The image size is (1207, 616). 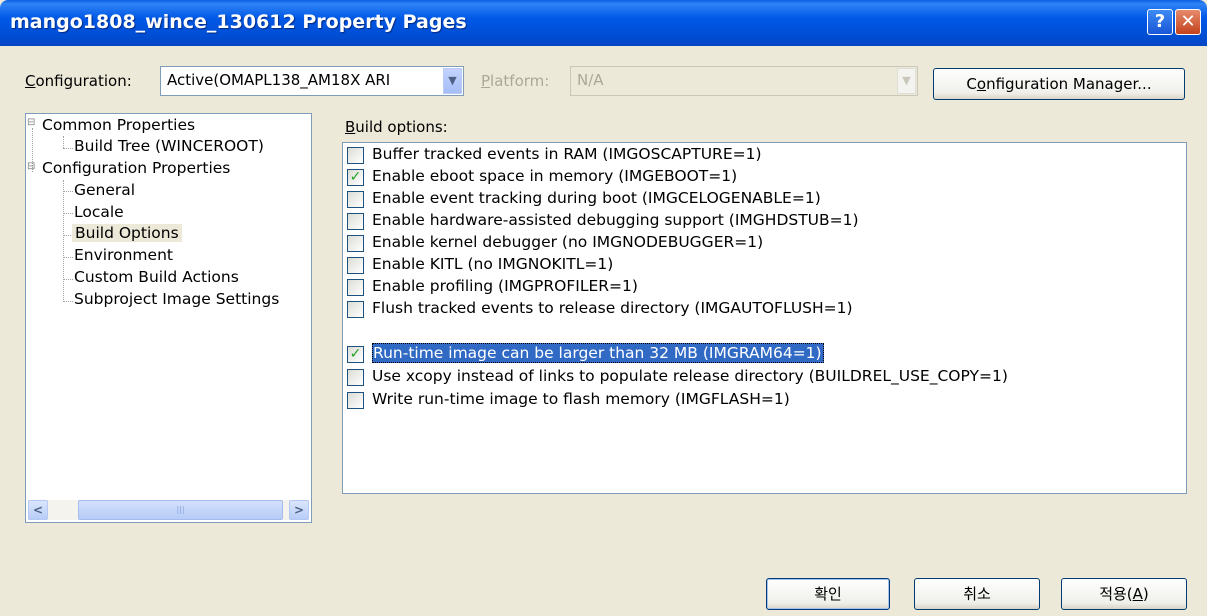 I want to click on platform-value: N/A, so click(x=590, y=80).